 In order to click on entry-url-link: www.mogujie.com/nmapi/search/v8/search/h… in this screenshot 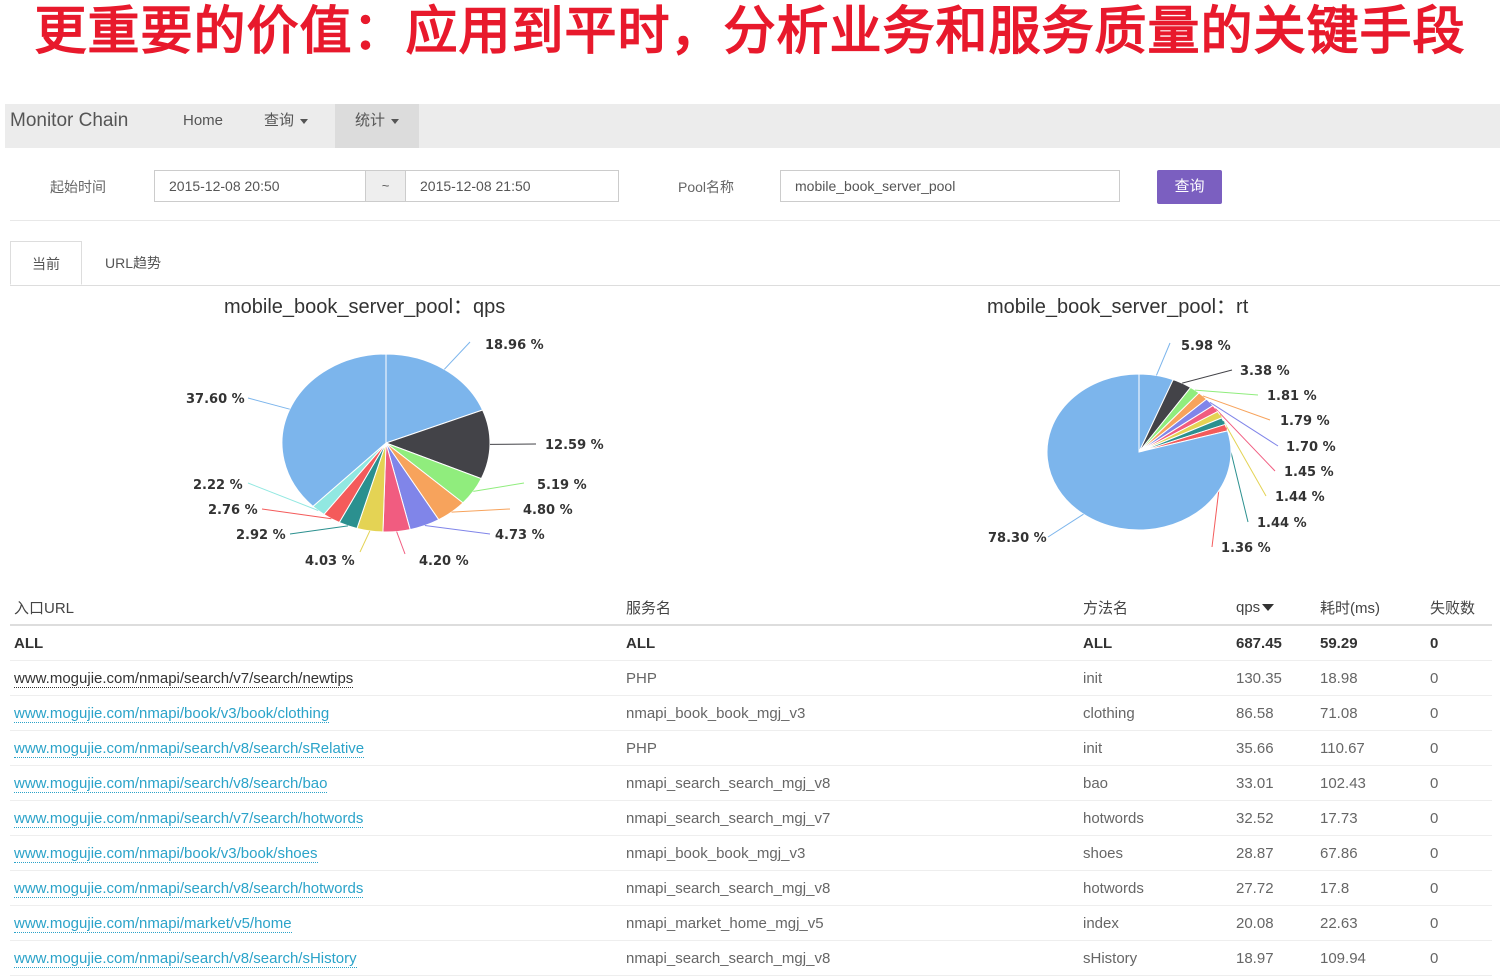, I will do `click(189, 888)`.